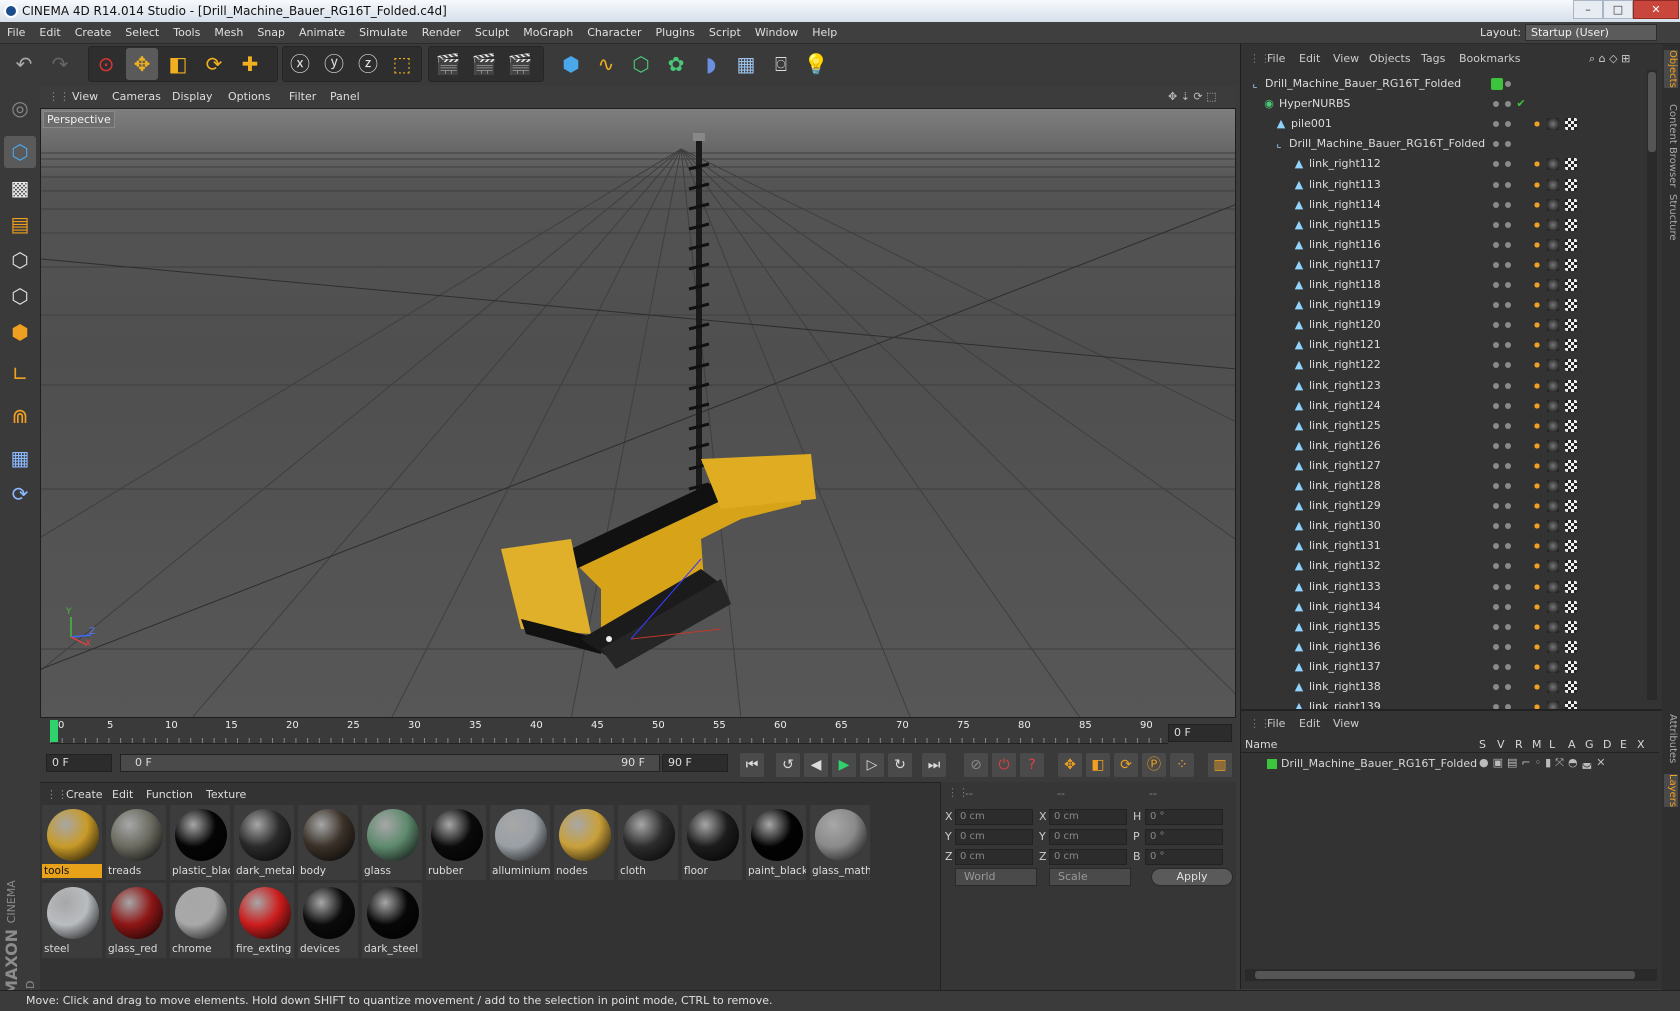 The height and width of the screenshot is (1011, 1680). Describe the element at coordinates (695, 763) in the screenshot. I see `end-frame-field: 90 F` at that location.